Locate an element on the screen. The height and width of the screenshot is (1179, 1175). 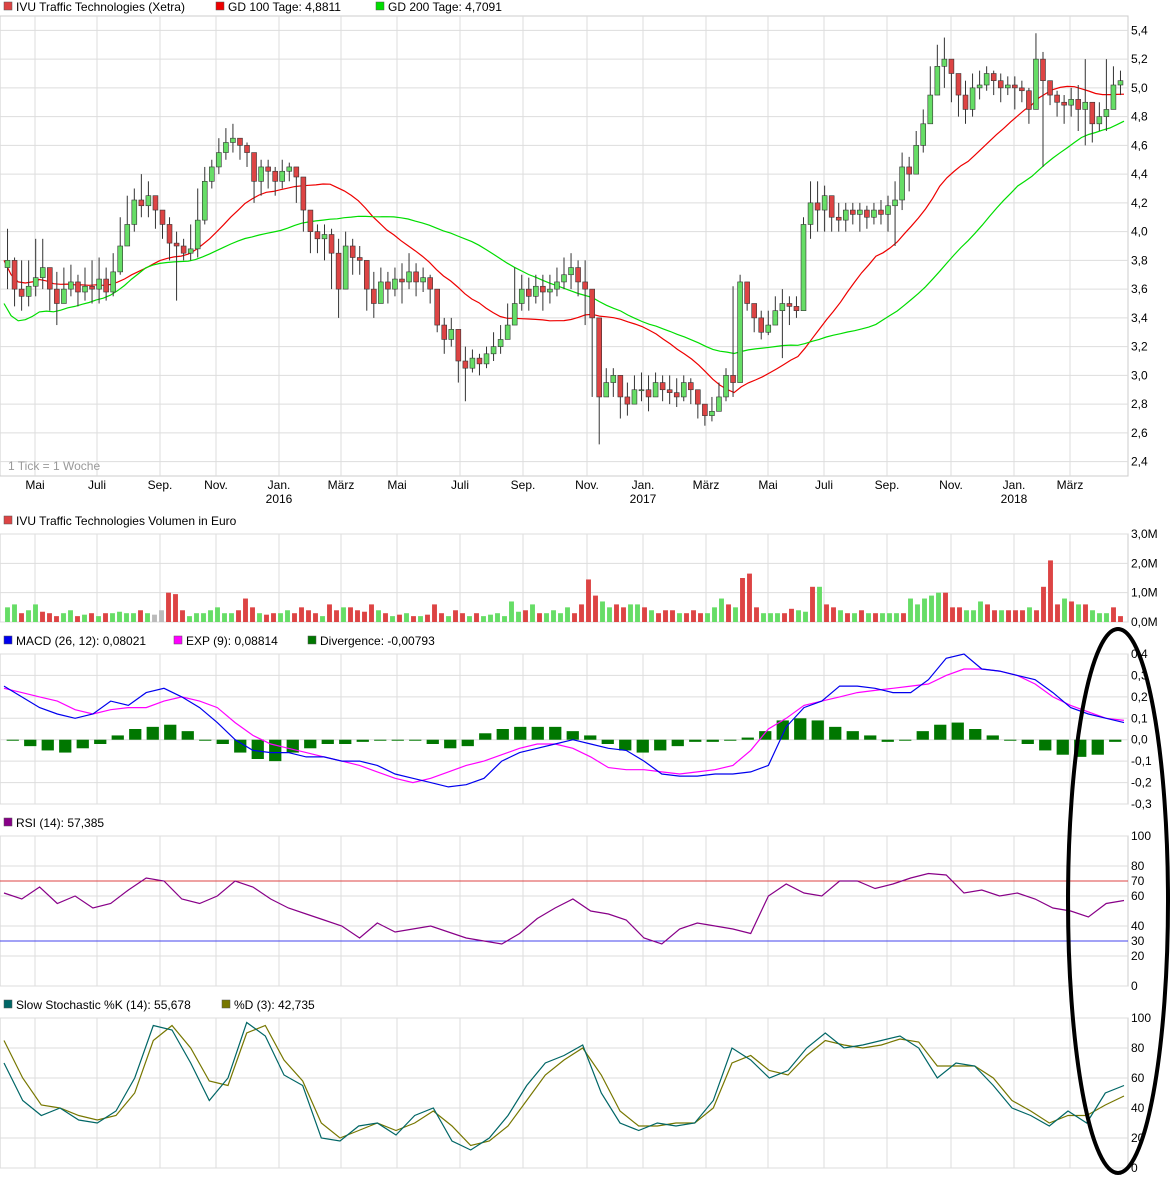
y-tick-label: 3,0 is located at coordinates (1139, 375).